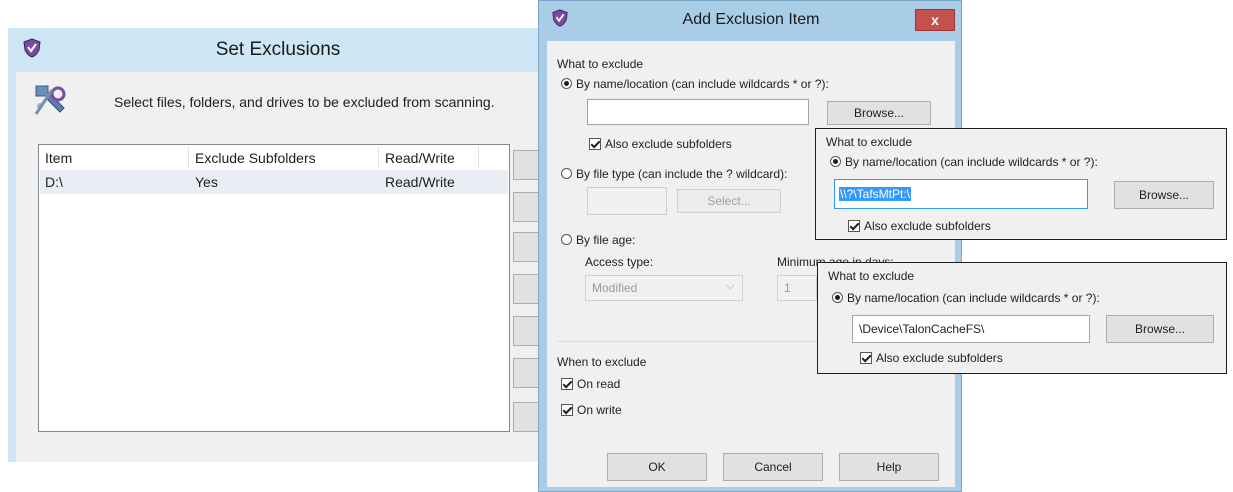  I want to click on file-type-input, so click(627, 201).